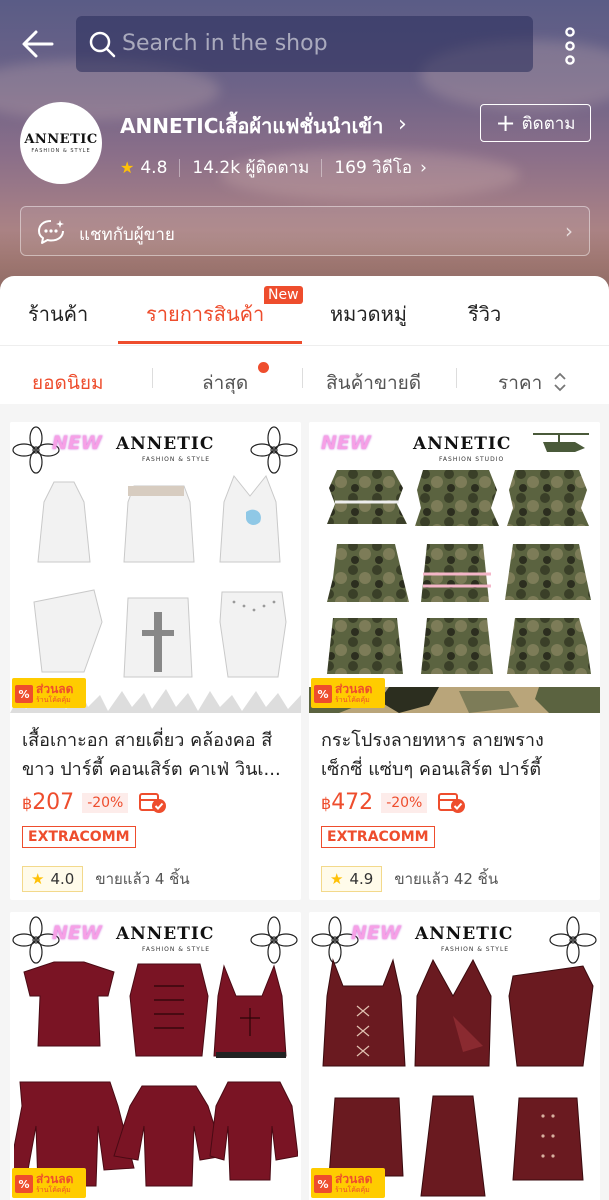 The image size is (609, 1200). I want to click on sort-arrows-icon, so click(560, 382).